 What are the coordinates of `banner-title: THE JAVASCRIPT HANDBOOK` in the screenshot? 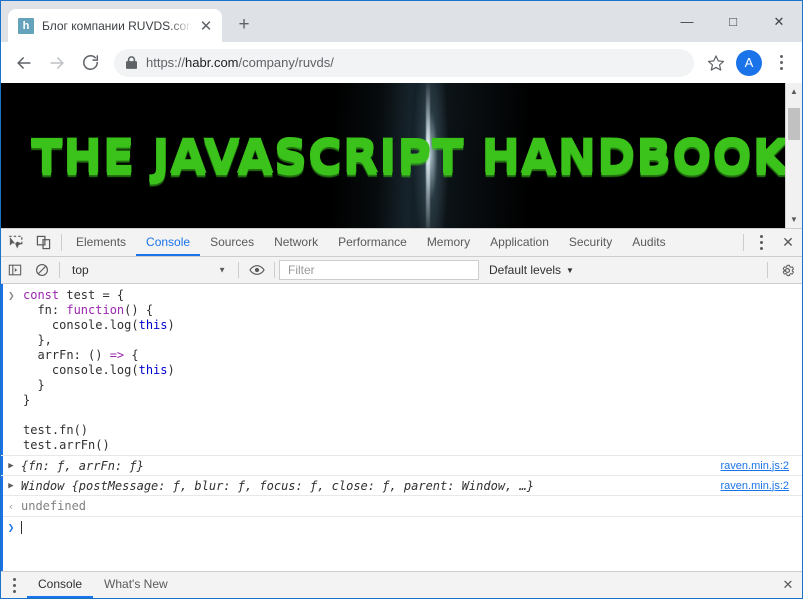 It's located at (408, 155).